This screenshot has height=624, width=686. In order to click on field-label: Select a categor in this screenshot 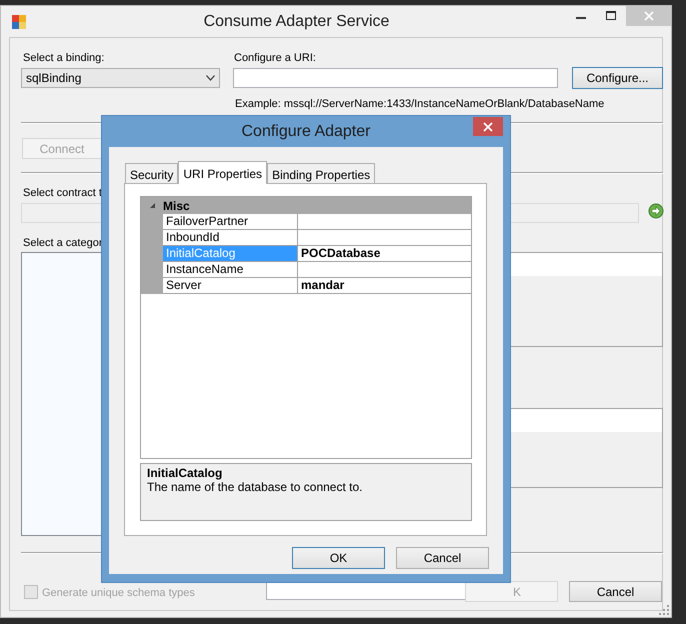, I will do `click(62, 243)`.